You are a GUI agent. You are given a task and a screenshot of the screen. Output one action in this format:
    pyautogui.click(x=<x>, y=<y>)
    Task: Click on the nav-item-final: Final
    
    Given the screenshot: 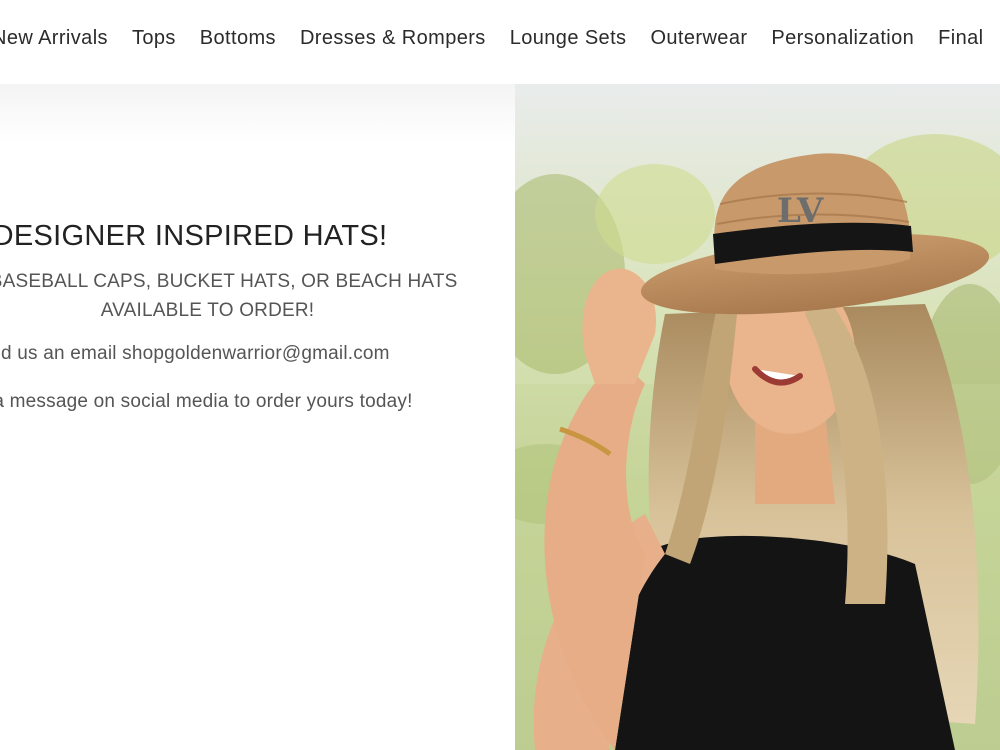 What is the action you would take?
    pyautogui.click(x=960, y=38)
    